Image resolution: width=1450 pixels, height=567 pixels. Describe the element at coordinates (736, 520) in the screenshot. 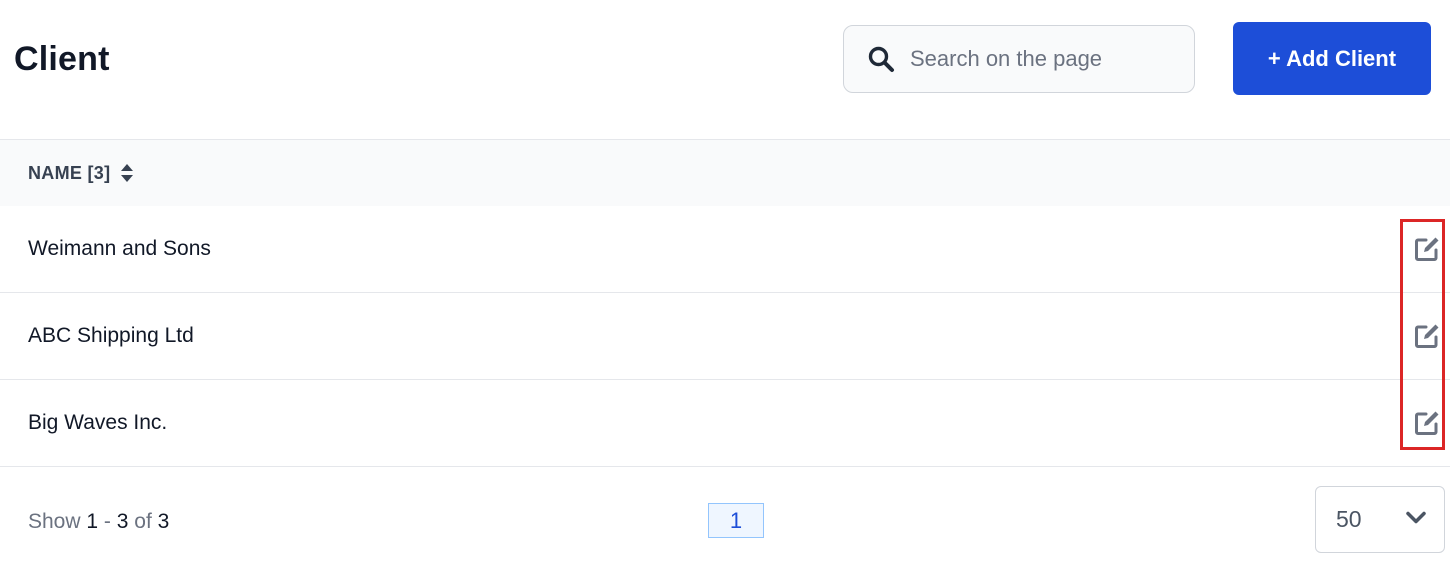

I see `page-button-1: 1` at that location.